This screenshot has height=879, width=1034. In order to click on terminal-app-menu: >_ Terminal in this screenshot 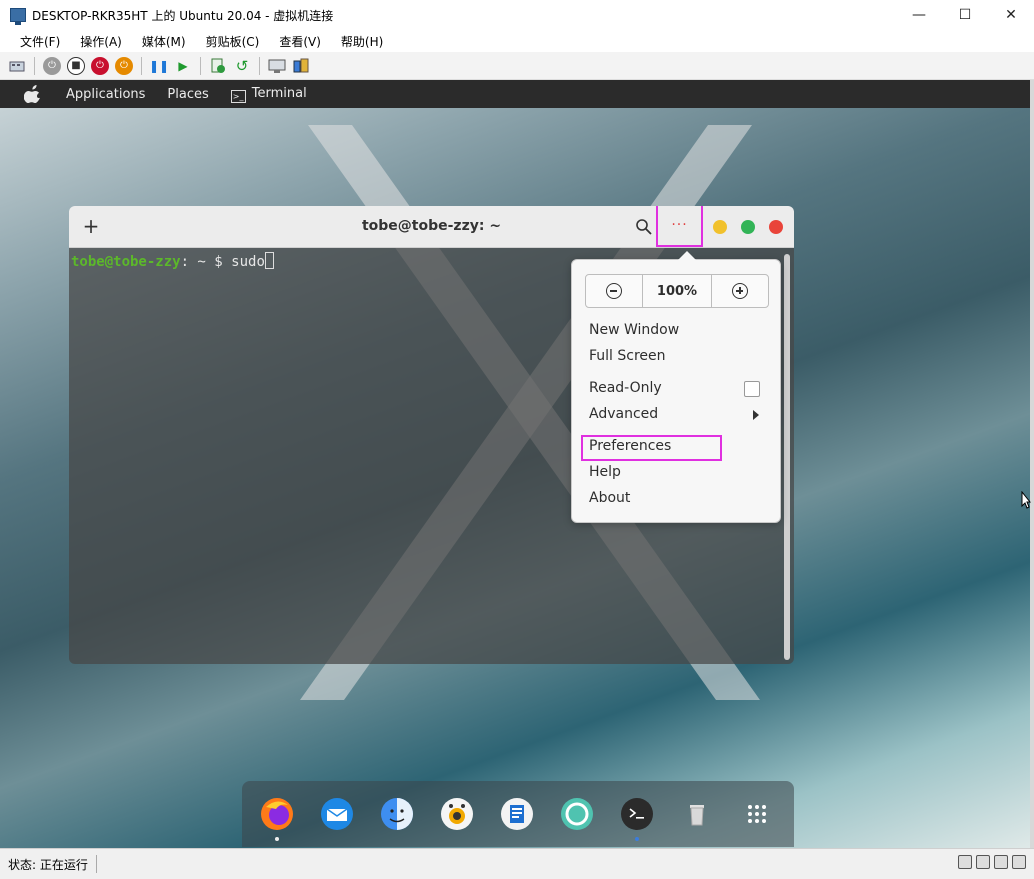, I will do `click(268, 94)`.